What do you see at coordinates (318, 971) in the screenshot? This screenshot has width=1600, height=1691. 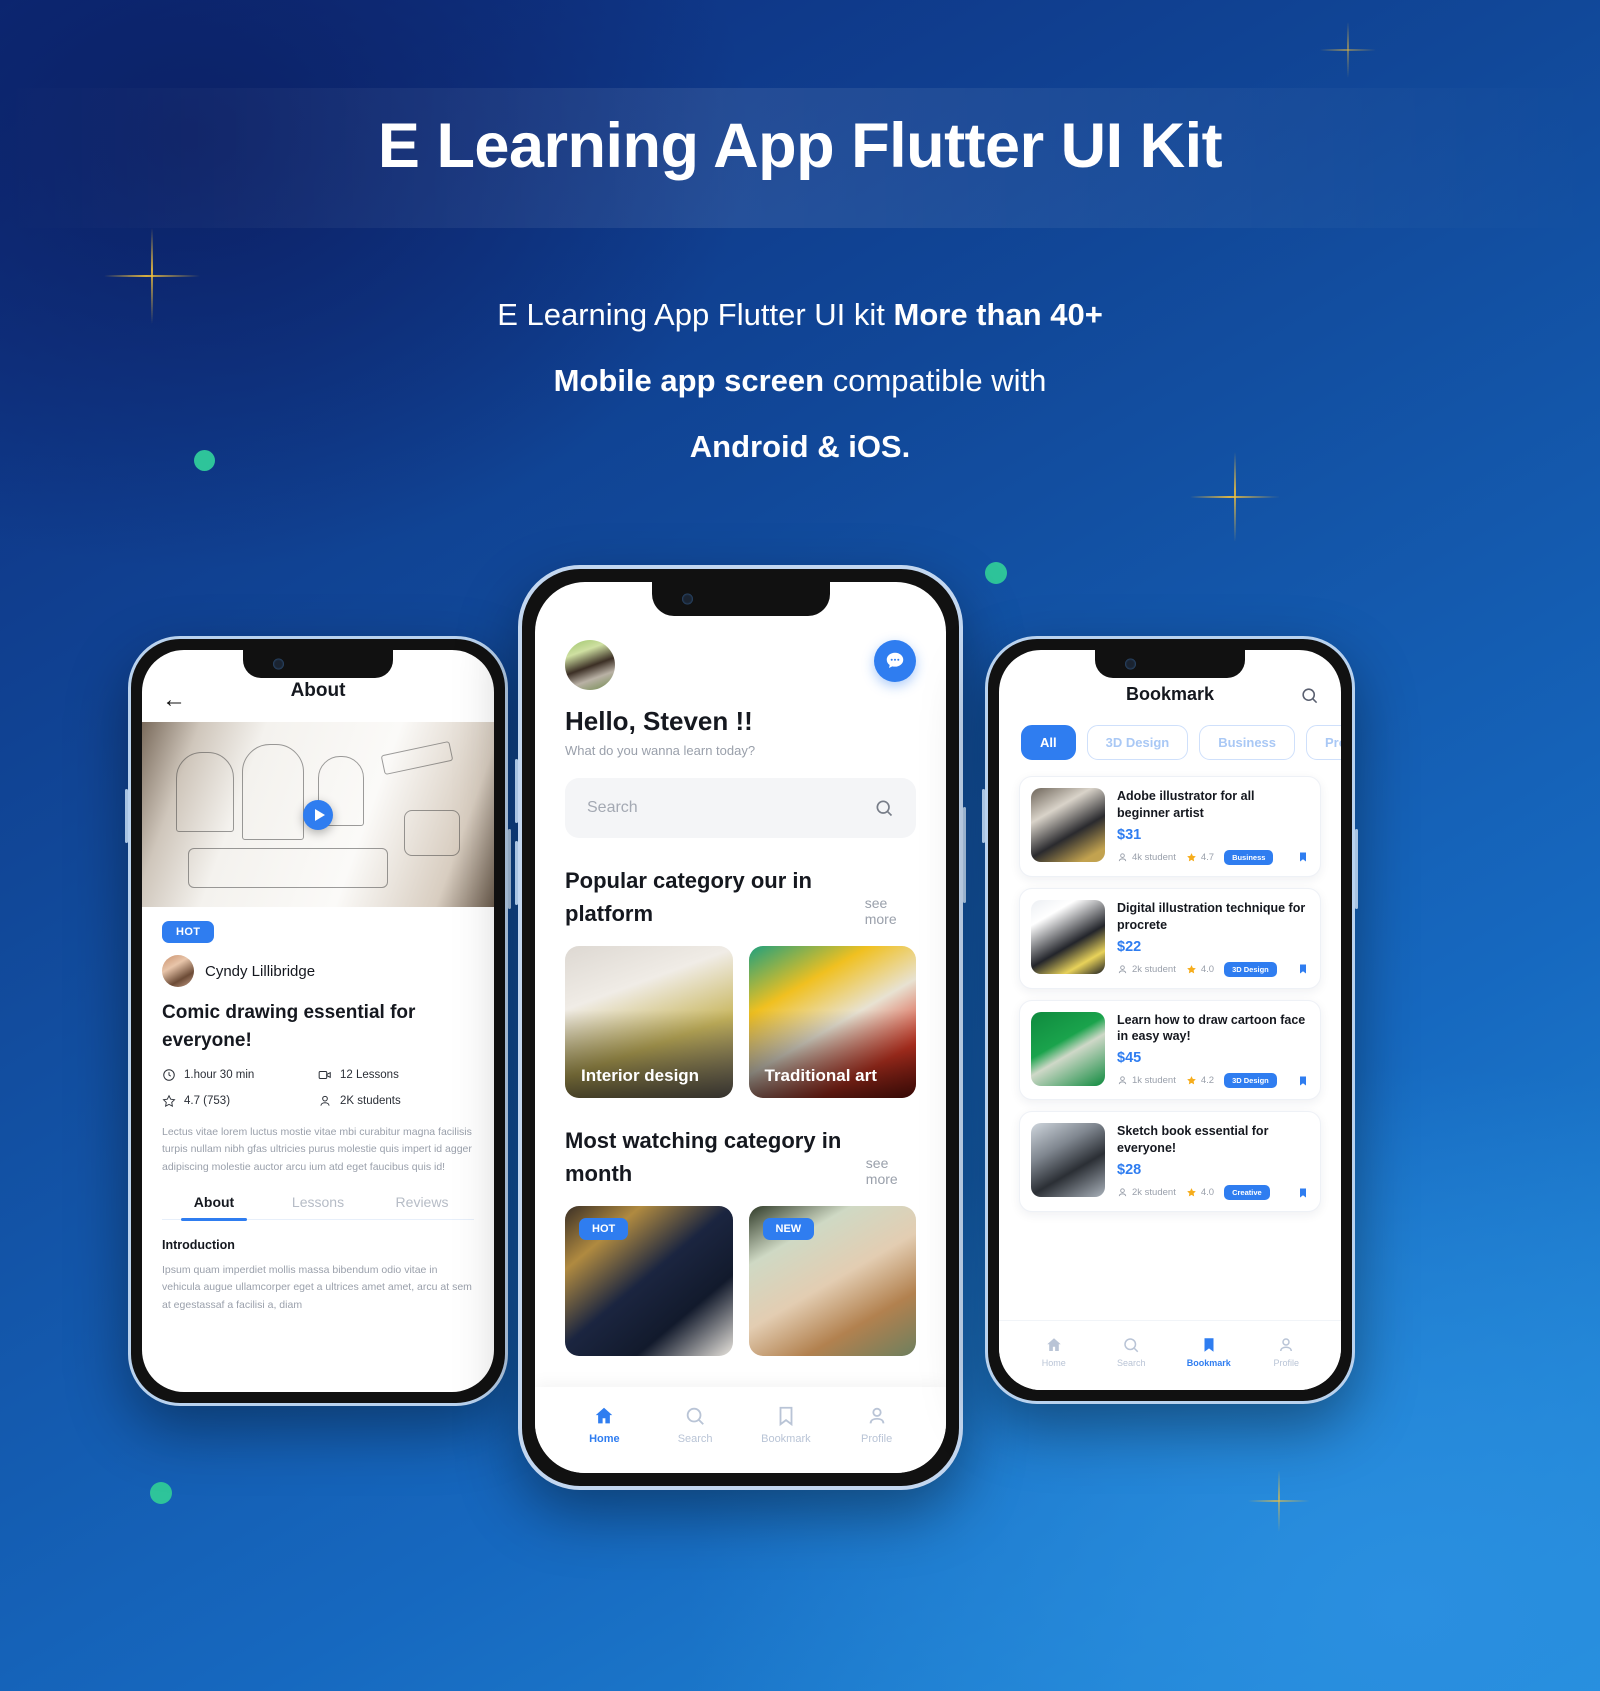 I see `author-row: Cyndy Lillibridge` at bounding box center [318, 971].